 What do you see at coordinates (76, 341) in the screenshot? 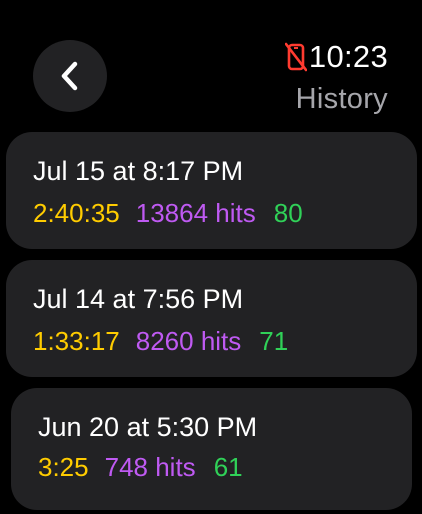
I see `session-duration: 1:33:17` at bounding box center [76, 341].